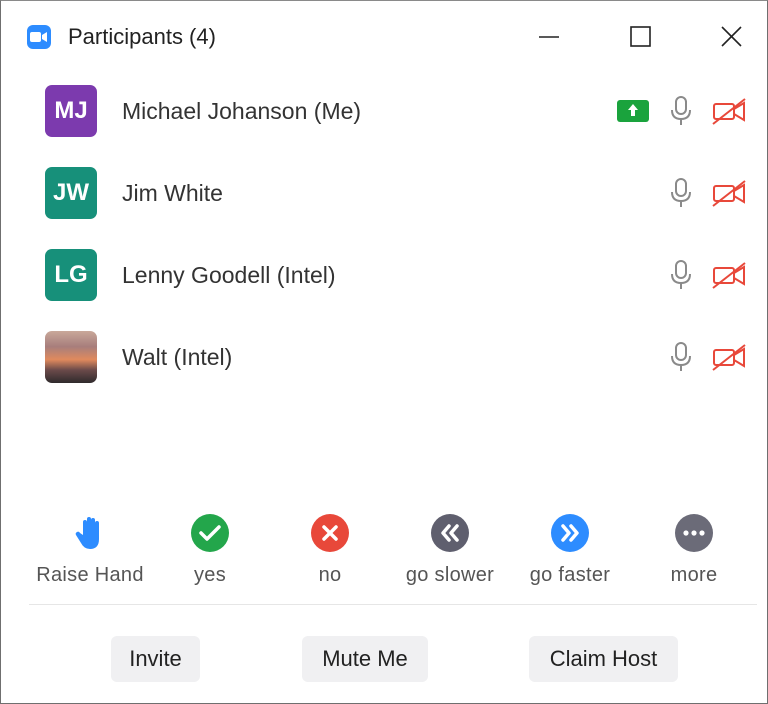  Describe the element at coordinates (39, 37) in the screenshot. I see `zoom-app-icon` at that location.